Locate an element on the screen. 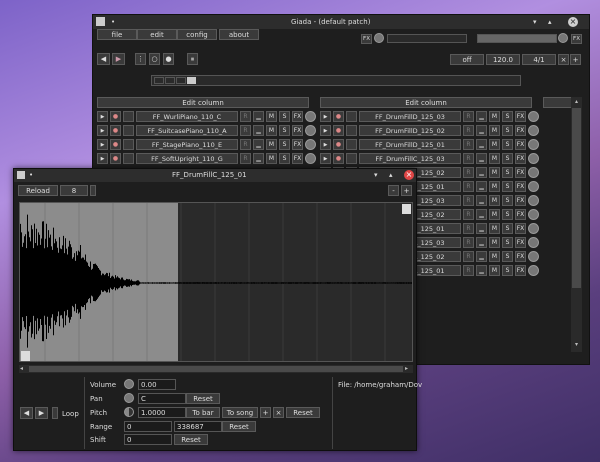 The image size is (600, 462). range-end-input: 338687 is located at coordinates (198, 426).